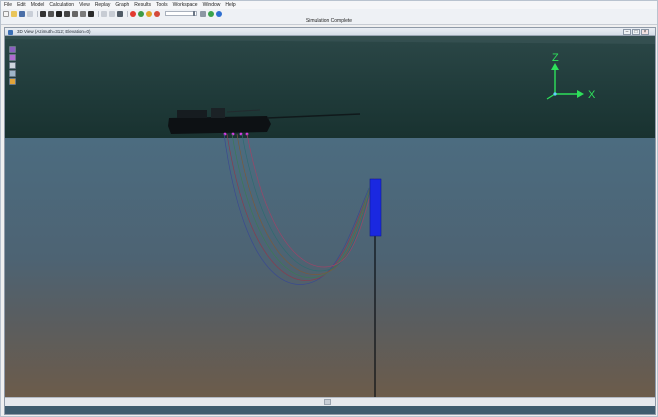 Image resolution: width=658 pixels, height=417 pixels. What do you see at coordinates (157, 13) in the screenshot?
I see `tools-icon` at bounding box center [157, 13].